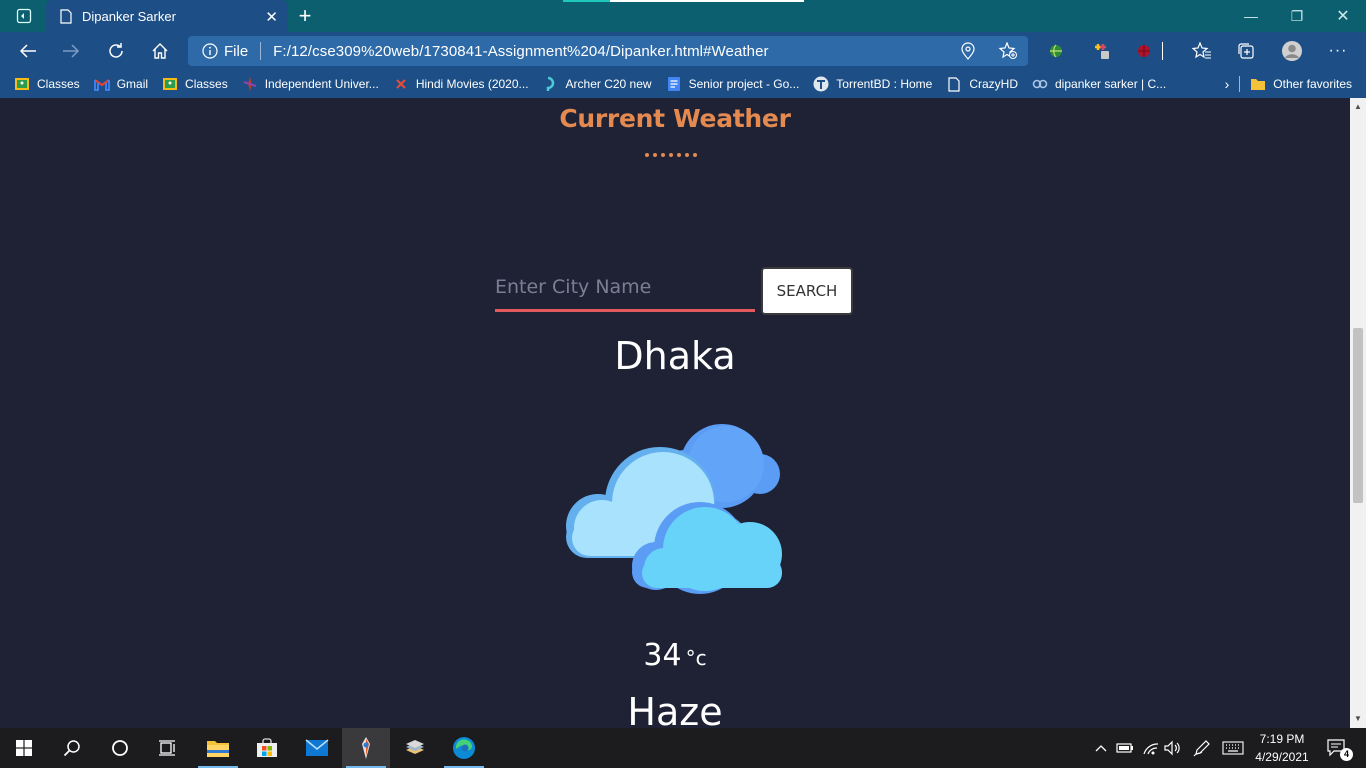  I want to click on clock-date: 4/29/2021, so click(1282, 757).